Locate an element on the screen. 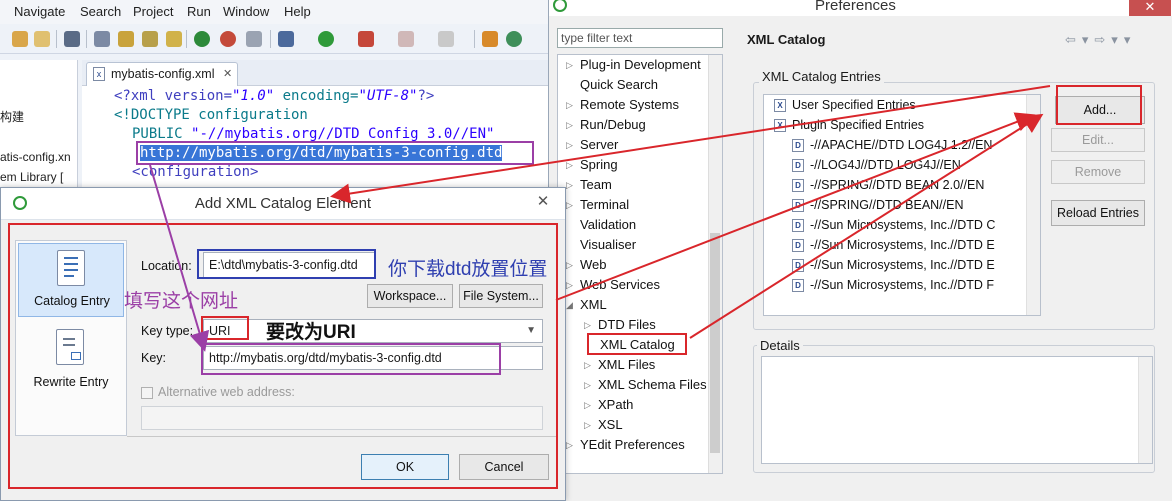 This screenshot has height=501, width=1172. tree-item: XML Files is located at coordinates (626, 364).